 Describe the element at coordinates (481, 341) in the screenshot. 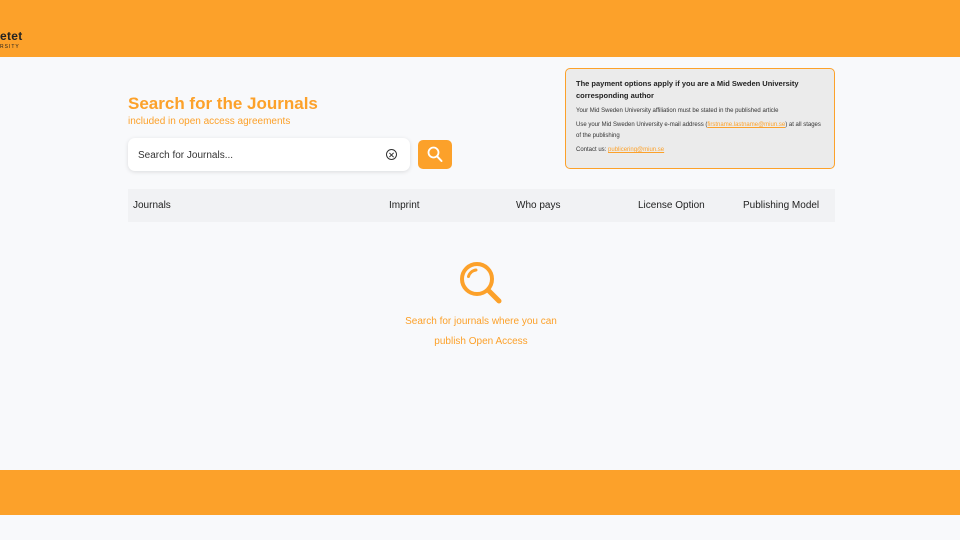

I see `empty-state-line-2: publish Open Access` at that location.